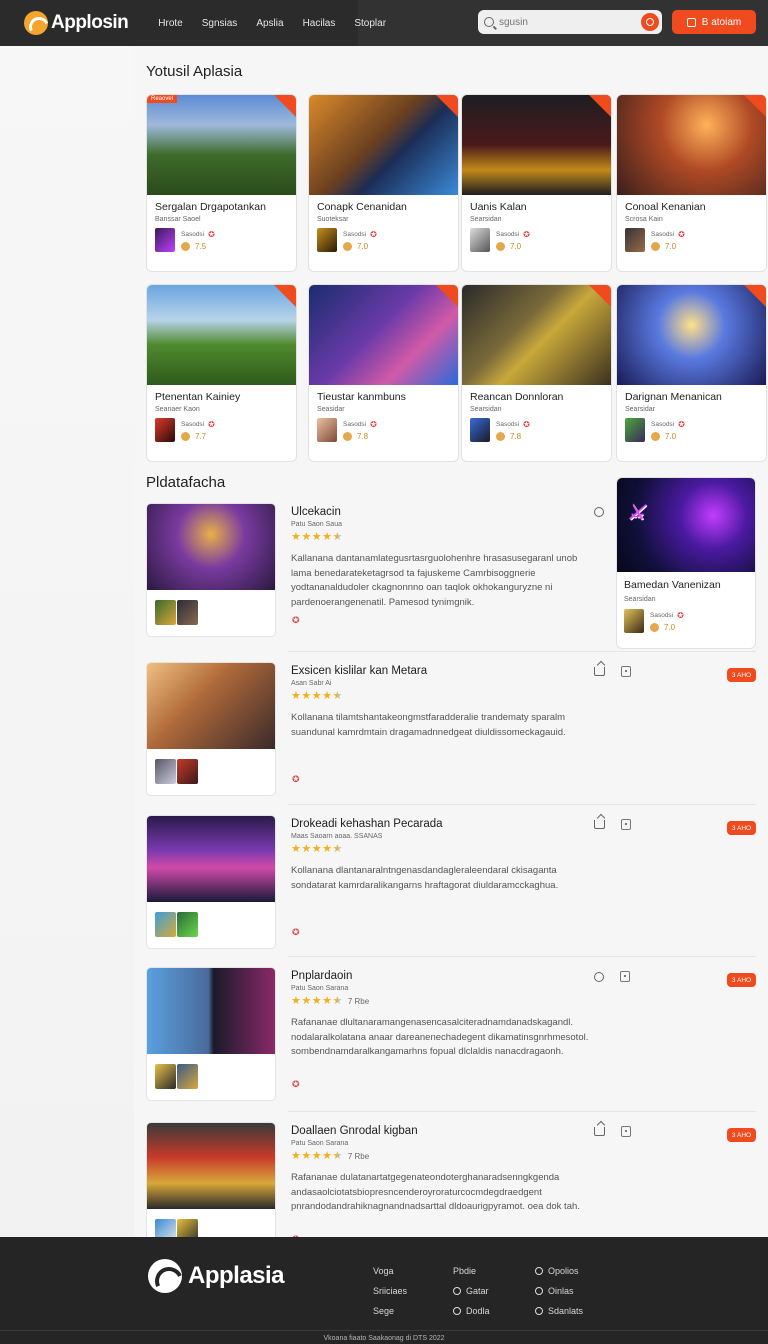 The height and width of the screenshot is (1344, 768). I want to click on app-card: Uanis Kalan Searsidan Sasodsi ✪ 7.0, so click(536, 183).